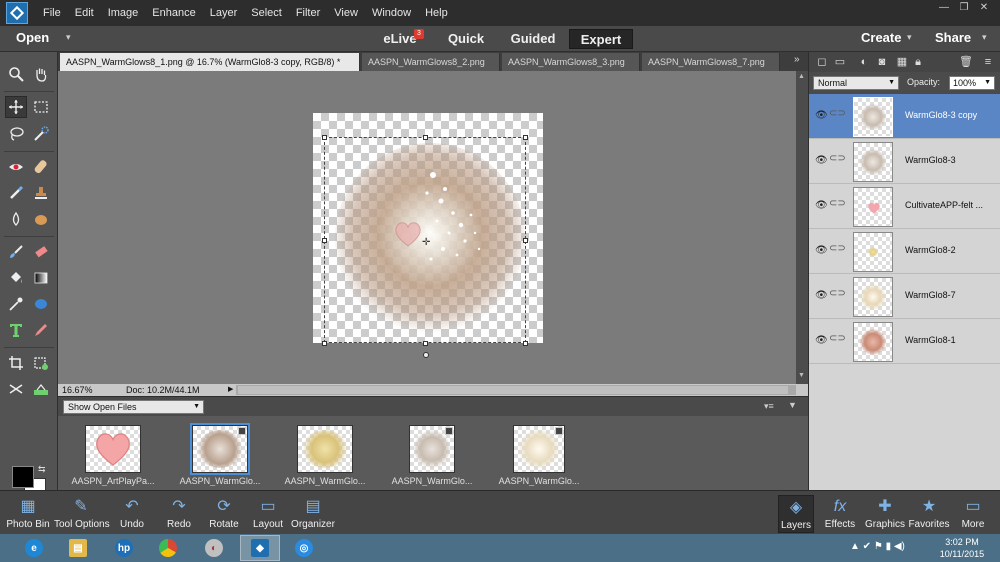  What do you see at coordinates (41, 330) in the screenshot?
I see `pencil-tool-icon` at bounding box center [41, 330].